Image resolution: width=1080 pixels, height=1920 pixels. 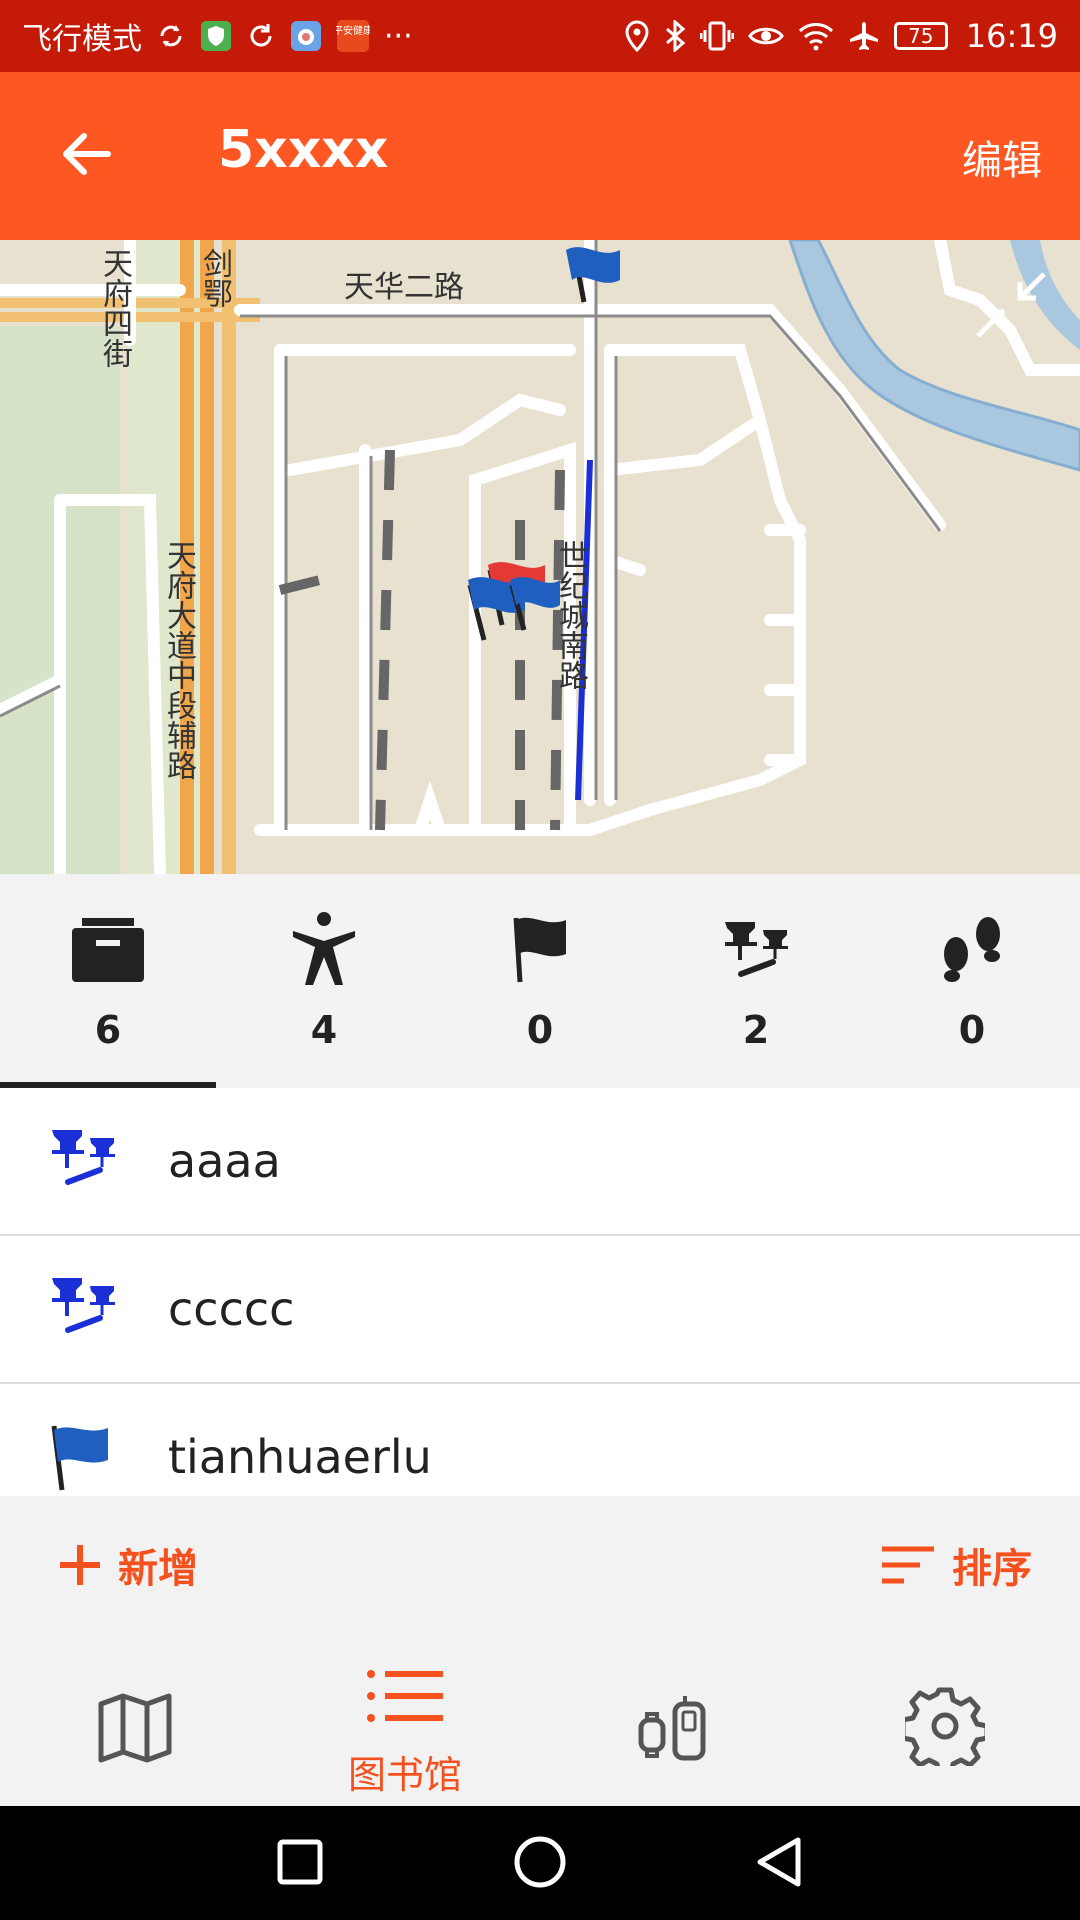 What do you see at coordinates (306, 36) in the screenshot?
I see `browser-app-icon` at bounding box center [306, 36].